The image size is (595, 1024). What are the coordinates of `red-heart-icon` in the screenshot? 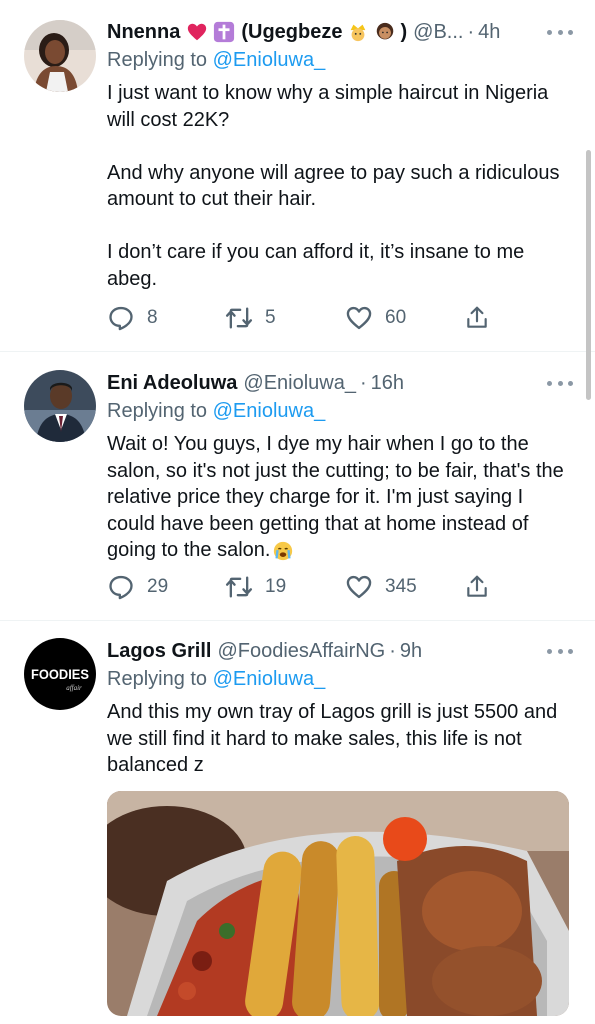 It's located at (197, 32).